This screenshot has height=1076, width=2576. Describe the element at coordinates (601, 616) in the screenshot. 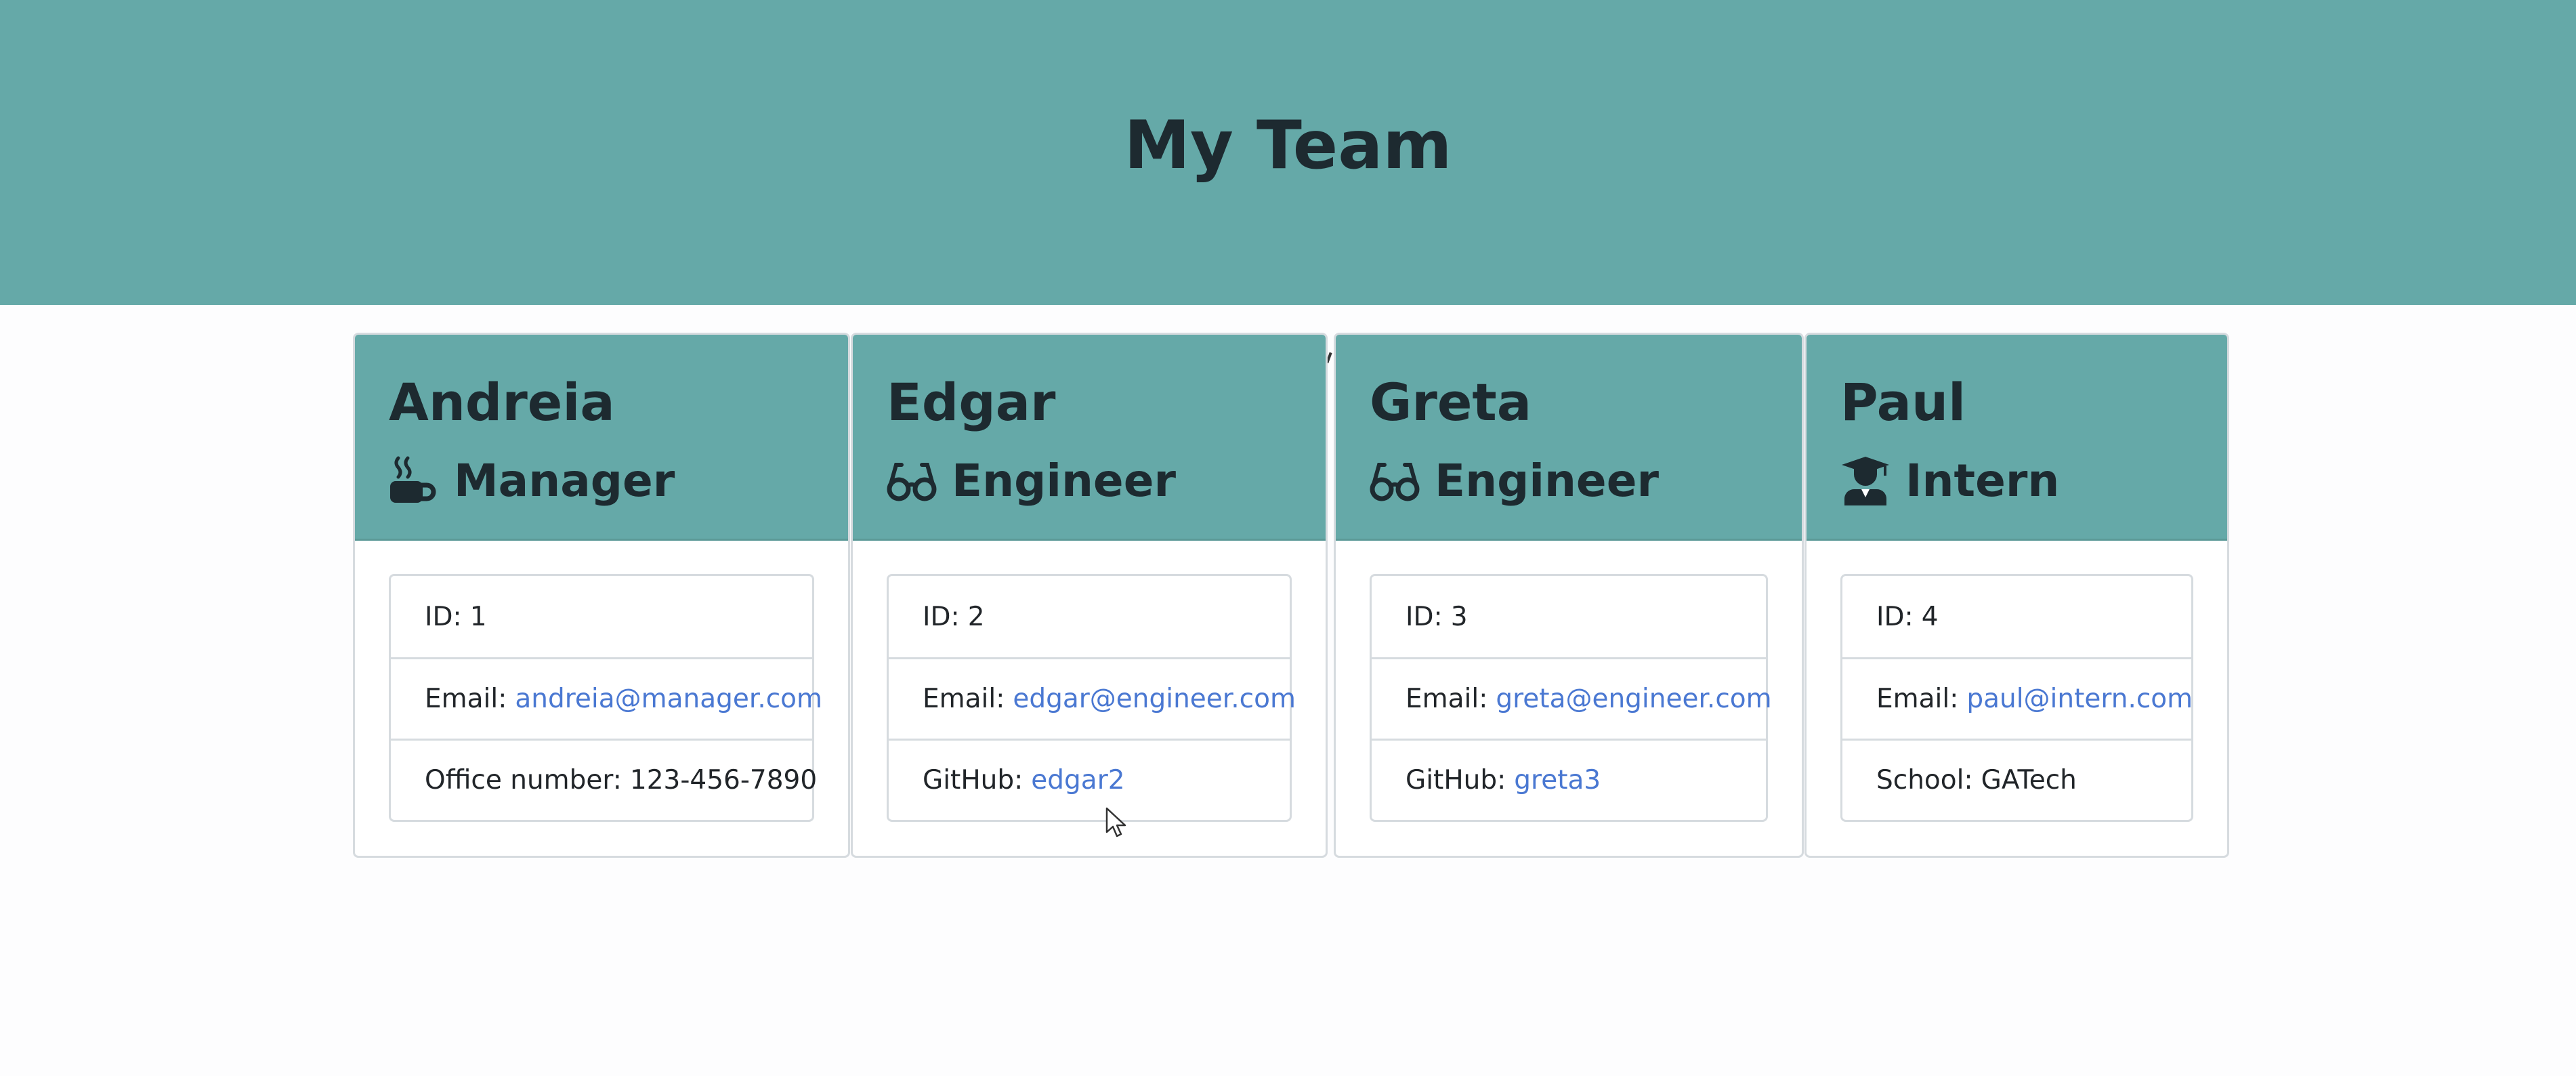

I see `id-row: ID: 1` at that location.